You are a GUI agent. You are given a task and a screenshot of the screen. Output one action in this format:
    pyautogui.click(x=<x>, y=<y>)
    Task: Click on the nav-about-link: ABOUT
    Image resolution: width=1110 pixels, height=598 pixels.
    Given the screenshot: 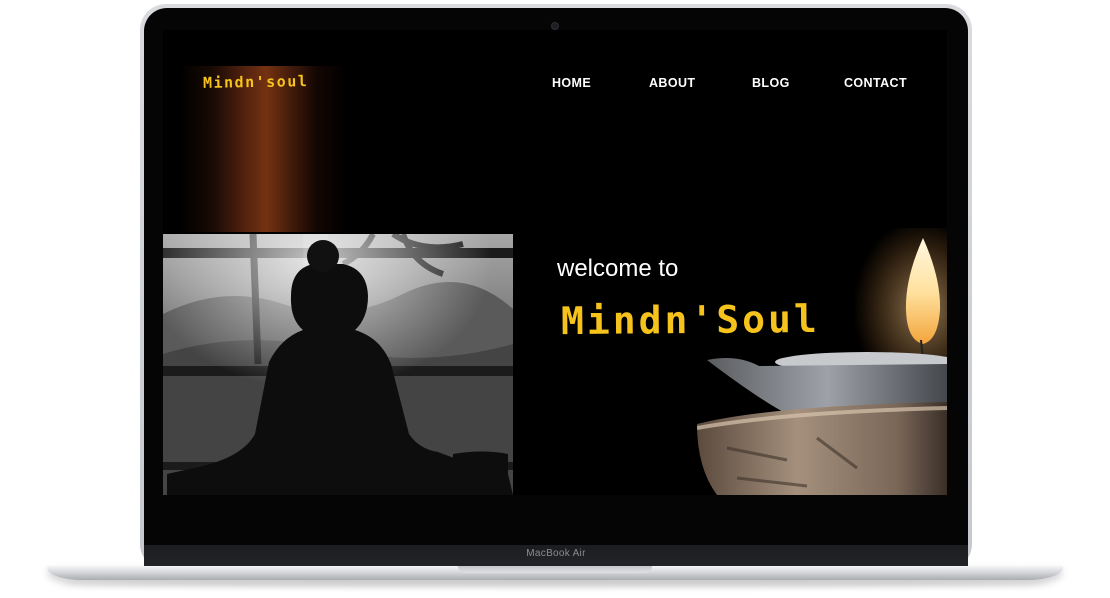 What is the action you would take?
    pyautogui.click(x=672, y=83)
    